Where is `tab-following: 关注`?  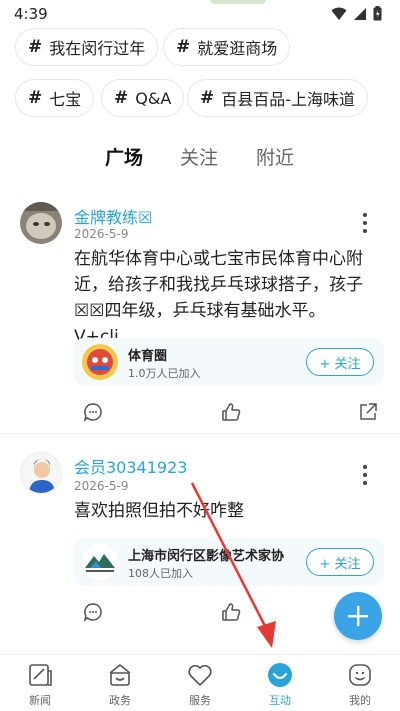 tab-following: 关注 is located at coordinates (199, 156).